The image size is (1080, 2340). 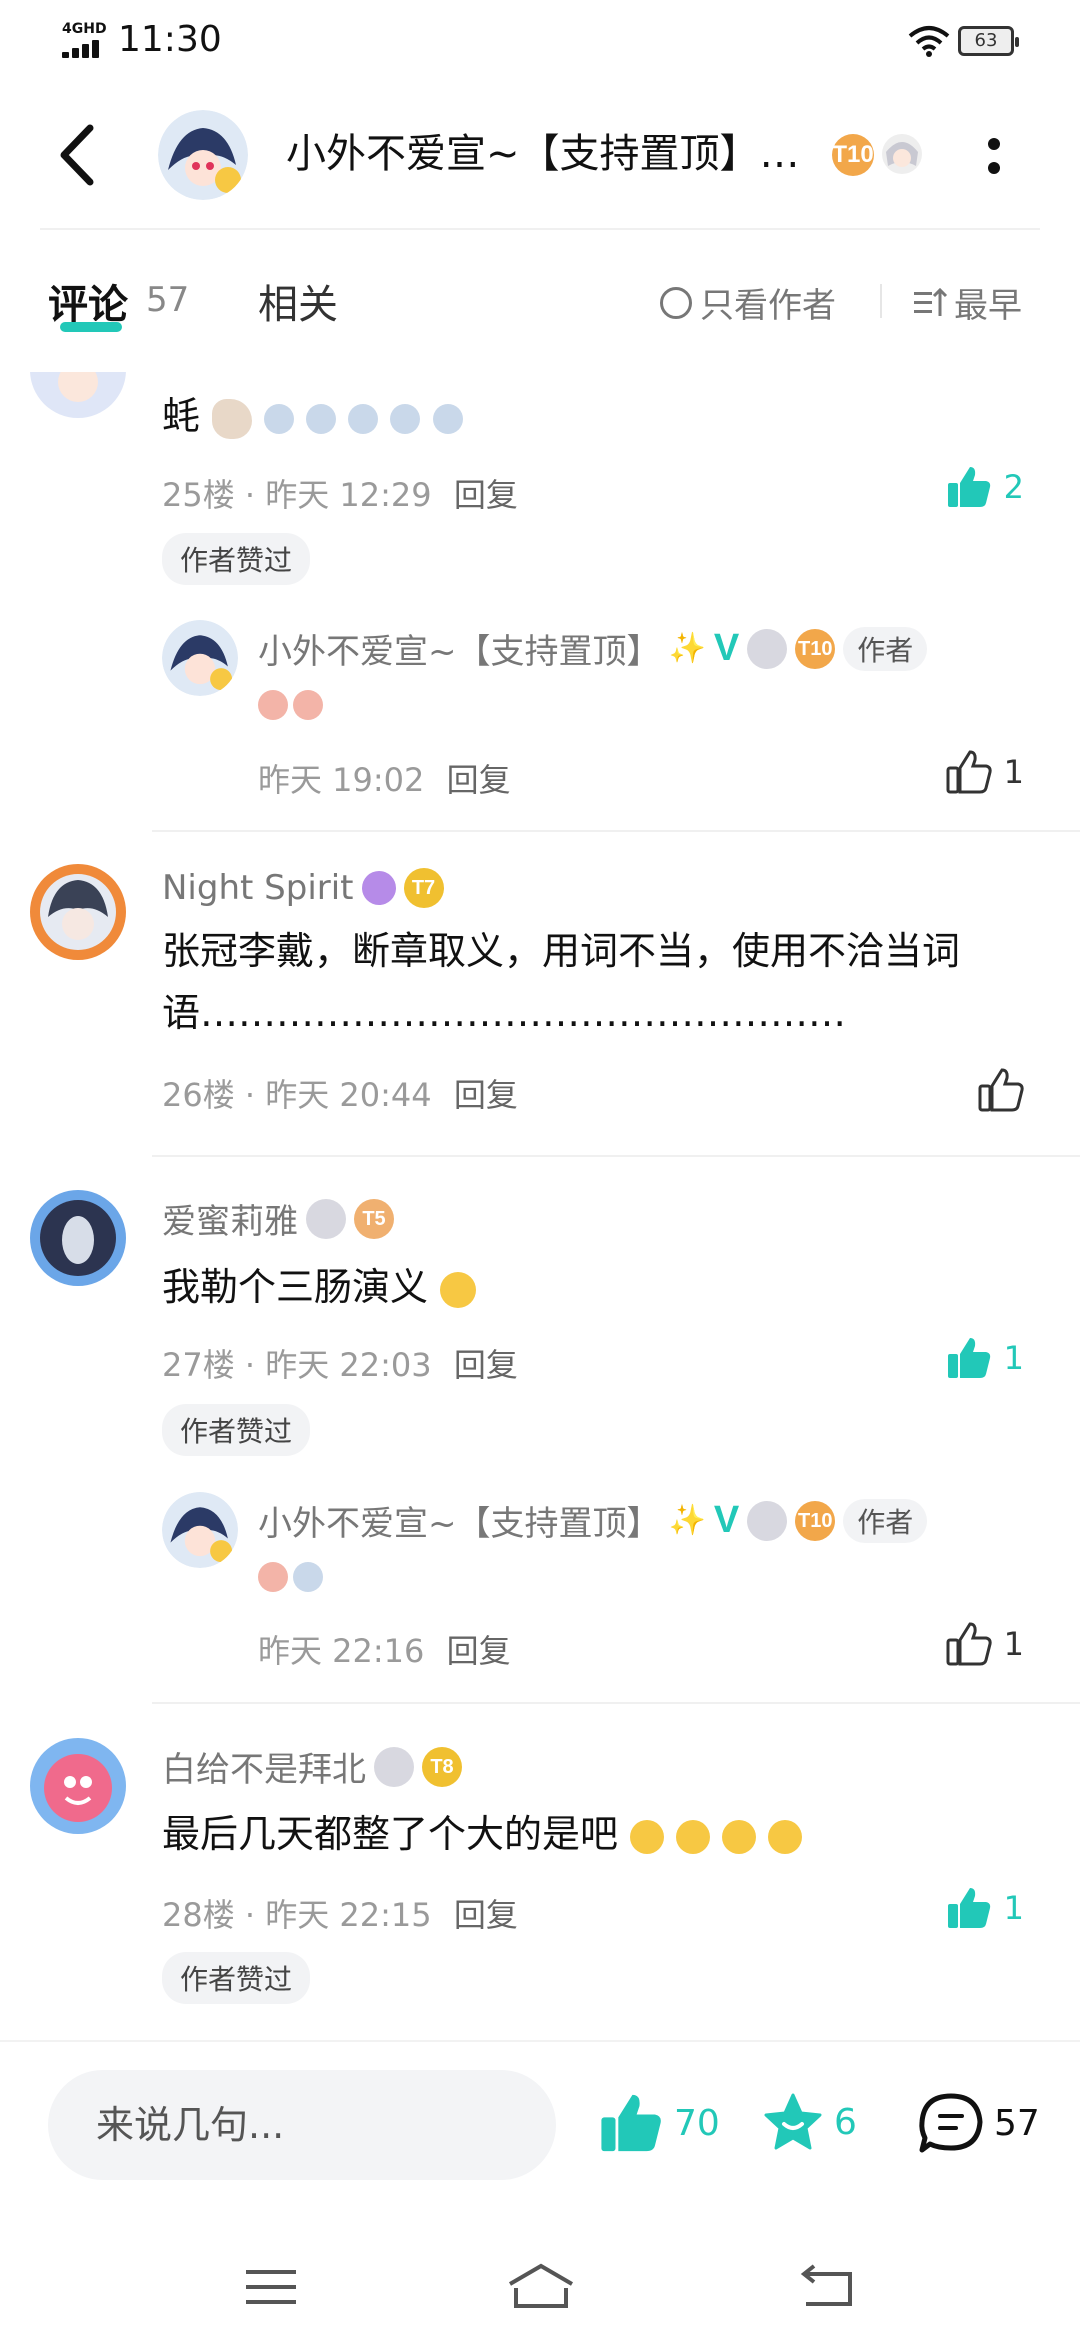 I want to click on back-nav-icon, so click(x=826, y=2287).